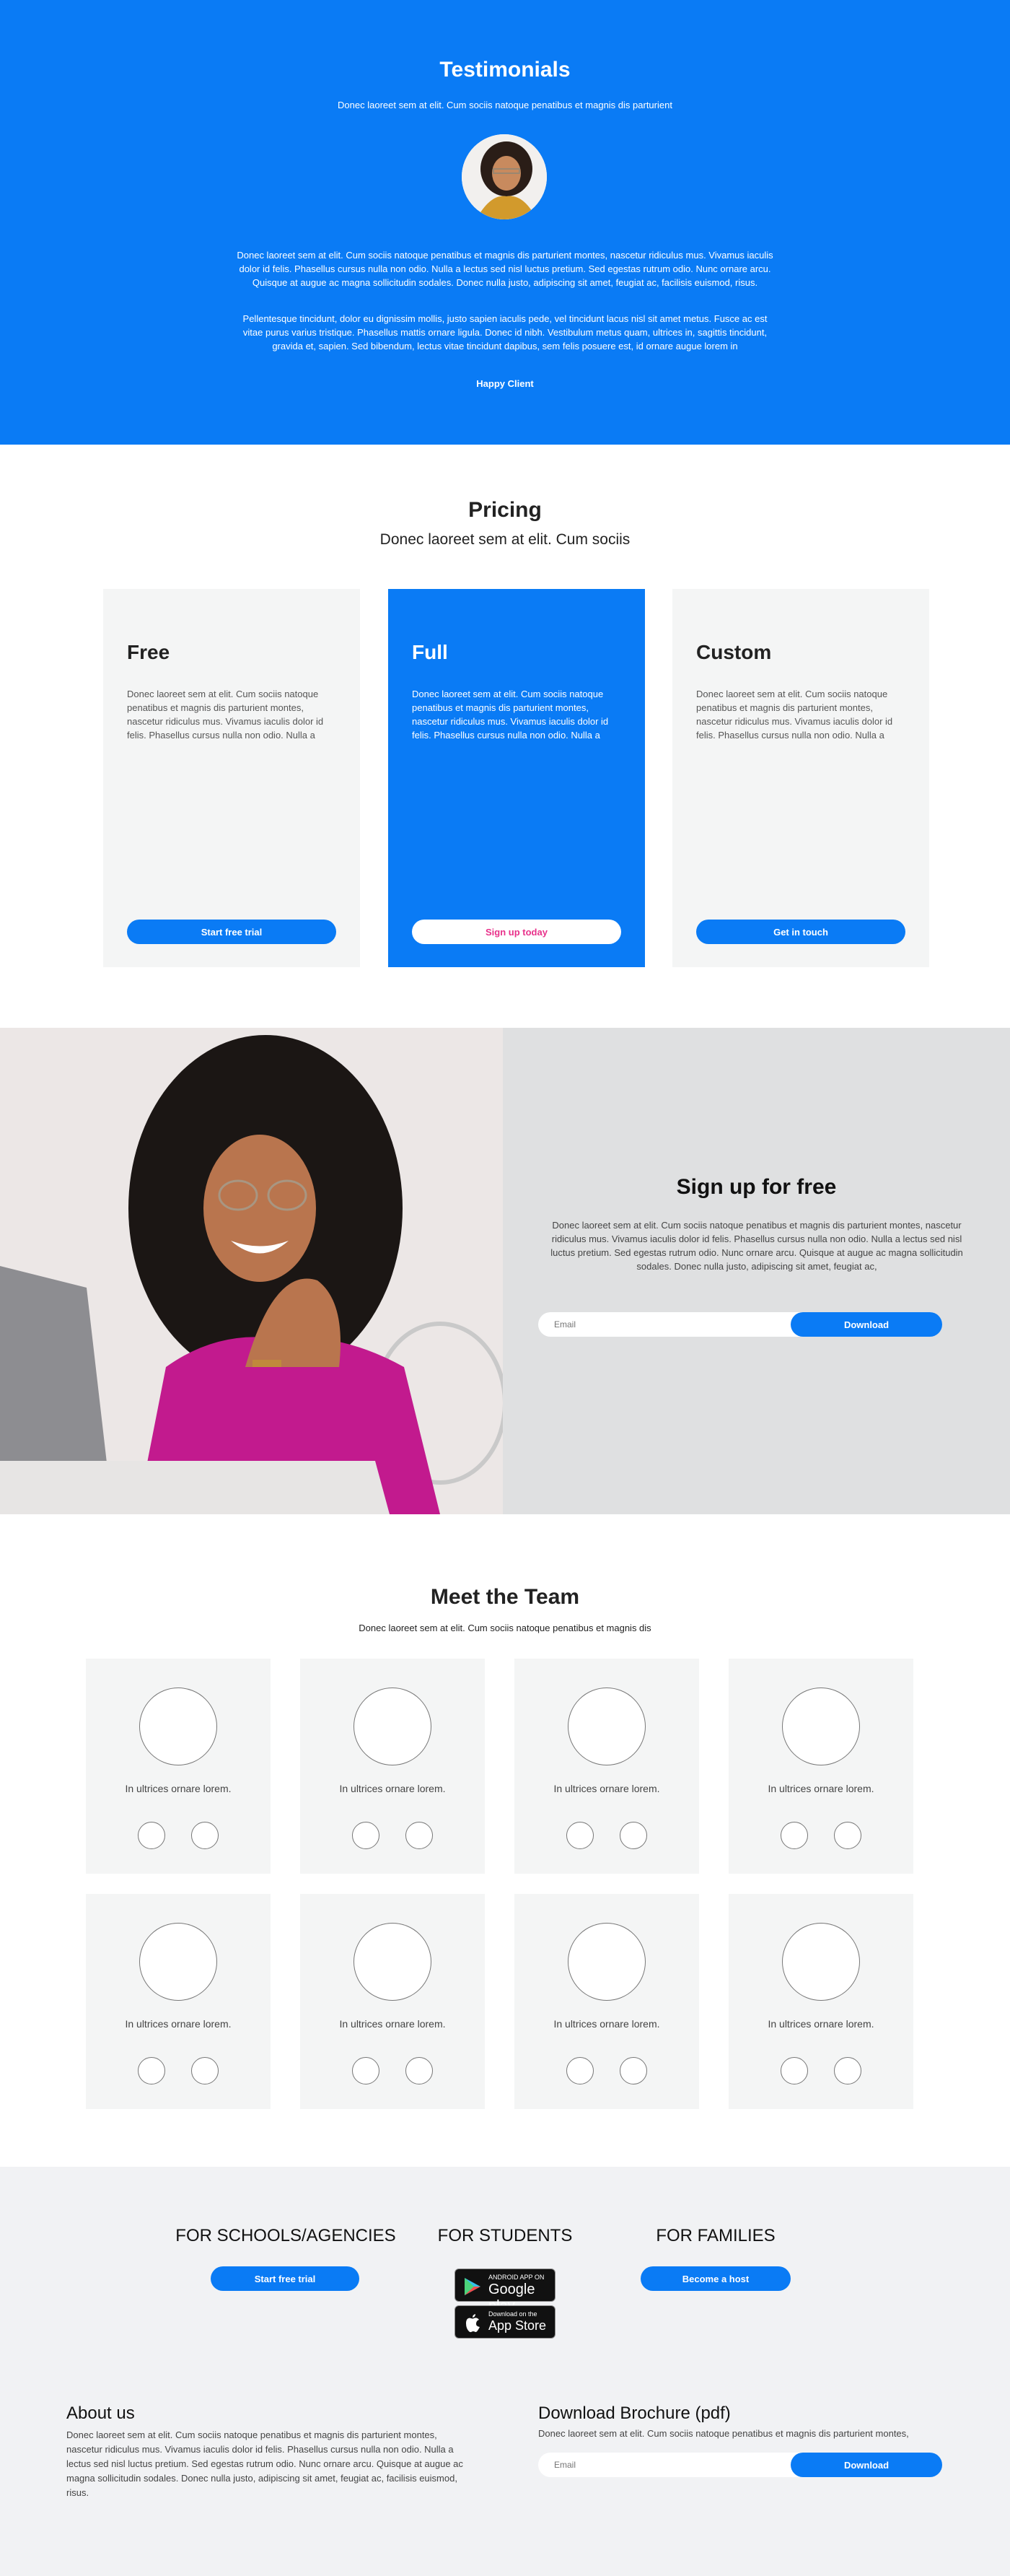  What do you see at coordinates (504, 176) in the screenshot?
I see `client-avatar` at bounding box center [504, 176].